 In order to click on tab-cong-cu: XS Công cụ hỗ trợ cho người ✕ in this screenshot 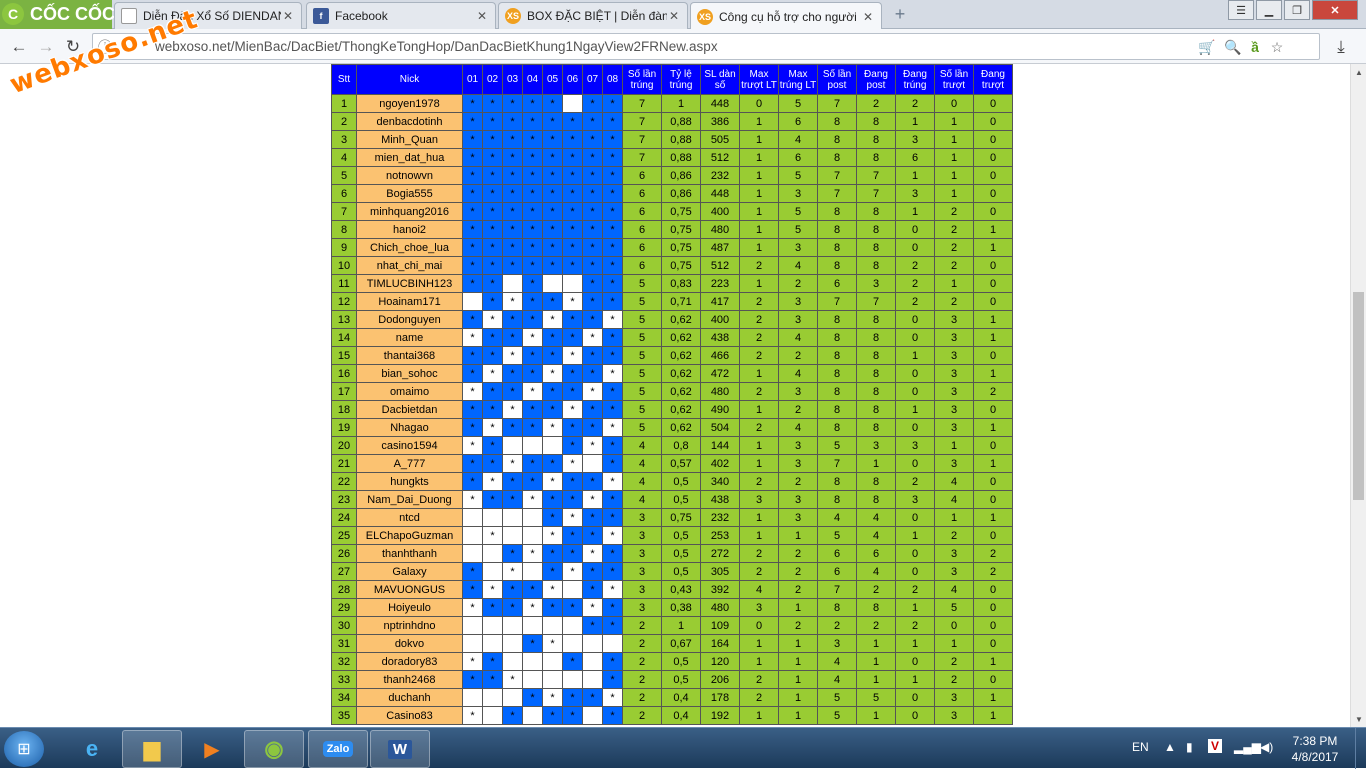, I will do `click(786, 16)`.